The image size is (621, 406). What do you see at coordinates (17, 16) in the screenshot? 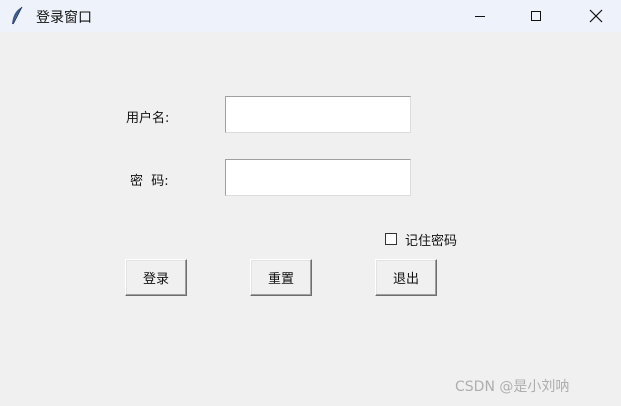
I see `feather-icon` at bounding box center [17, 16].